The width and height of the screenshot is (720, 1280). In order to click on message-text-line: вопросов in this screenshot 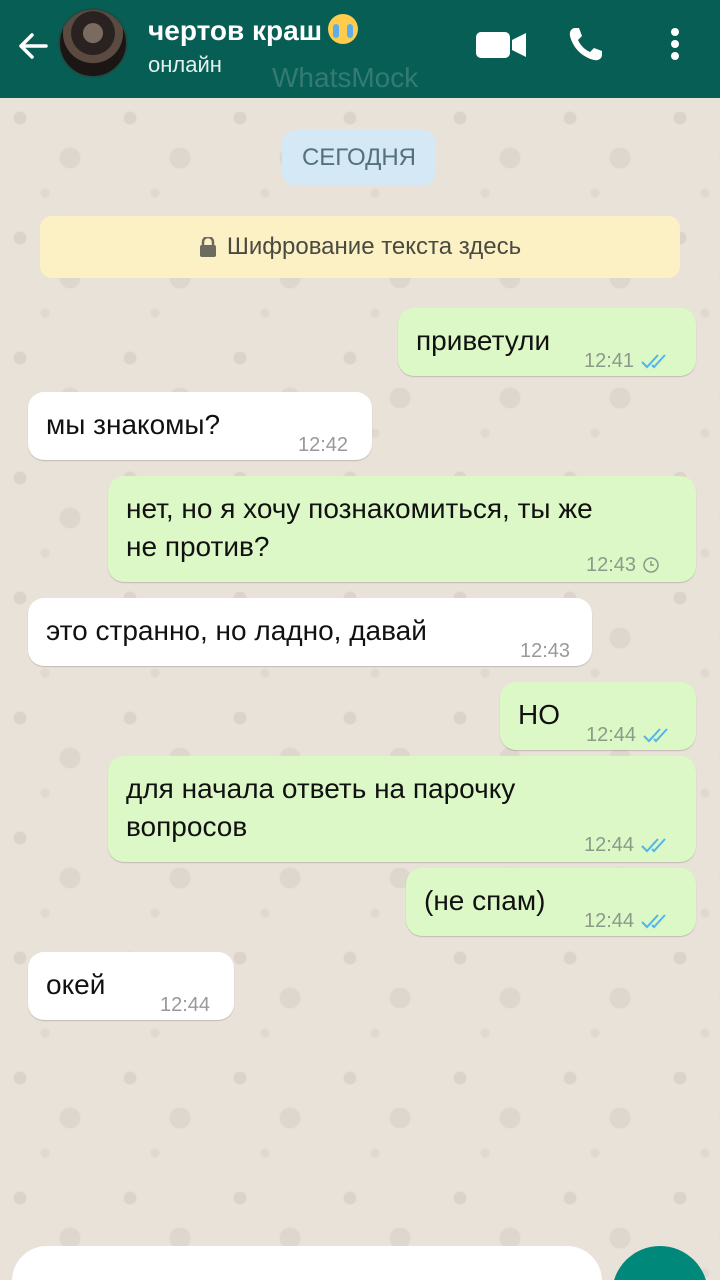, I will do `click(187, 826)`.